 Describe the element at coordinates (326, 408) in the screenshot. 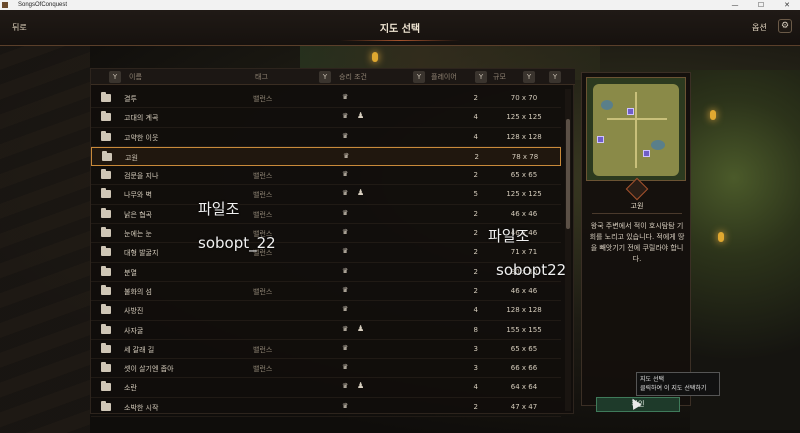

I see `map-row: 소박한 시작 ♛ 2 47 x 47` at that location.